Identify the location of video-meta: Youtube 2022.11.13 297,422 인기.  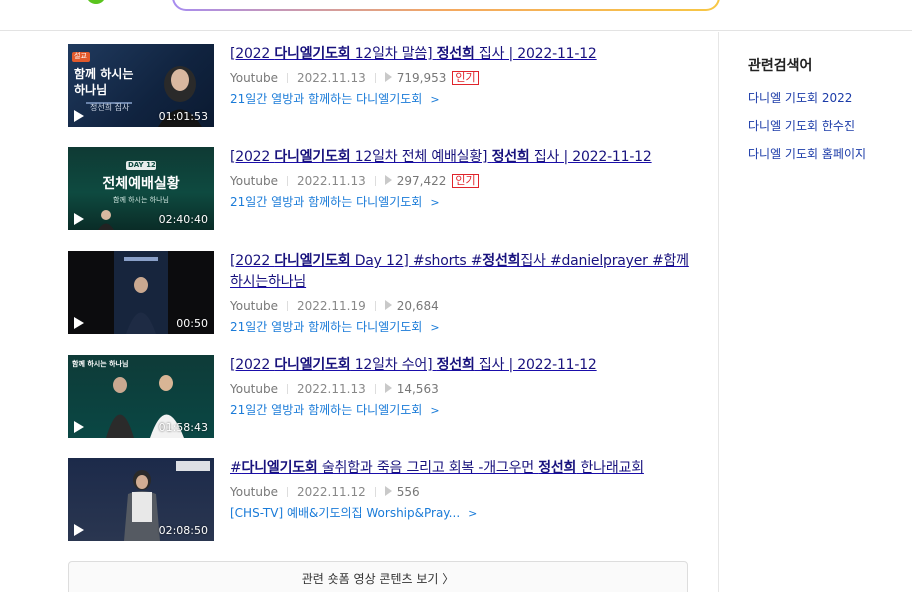
(465, 181).